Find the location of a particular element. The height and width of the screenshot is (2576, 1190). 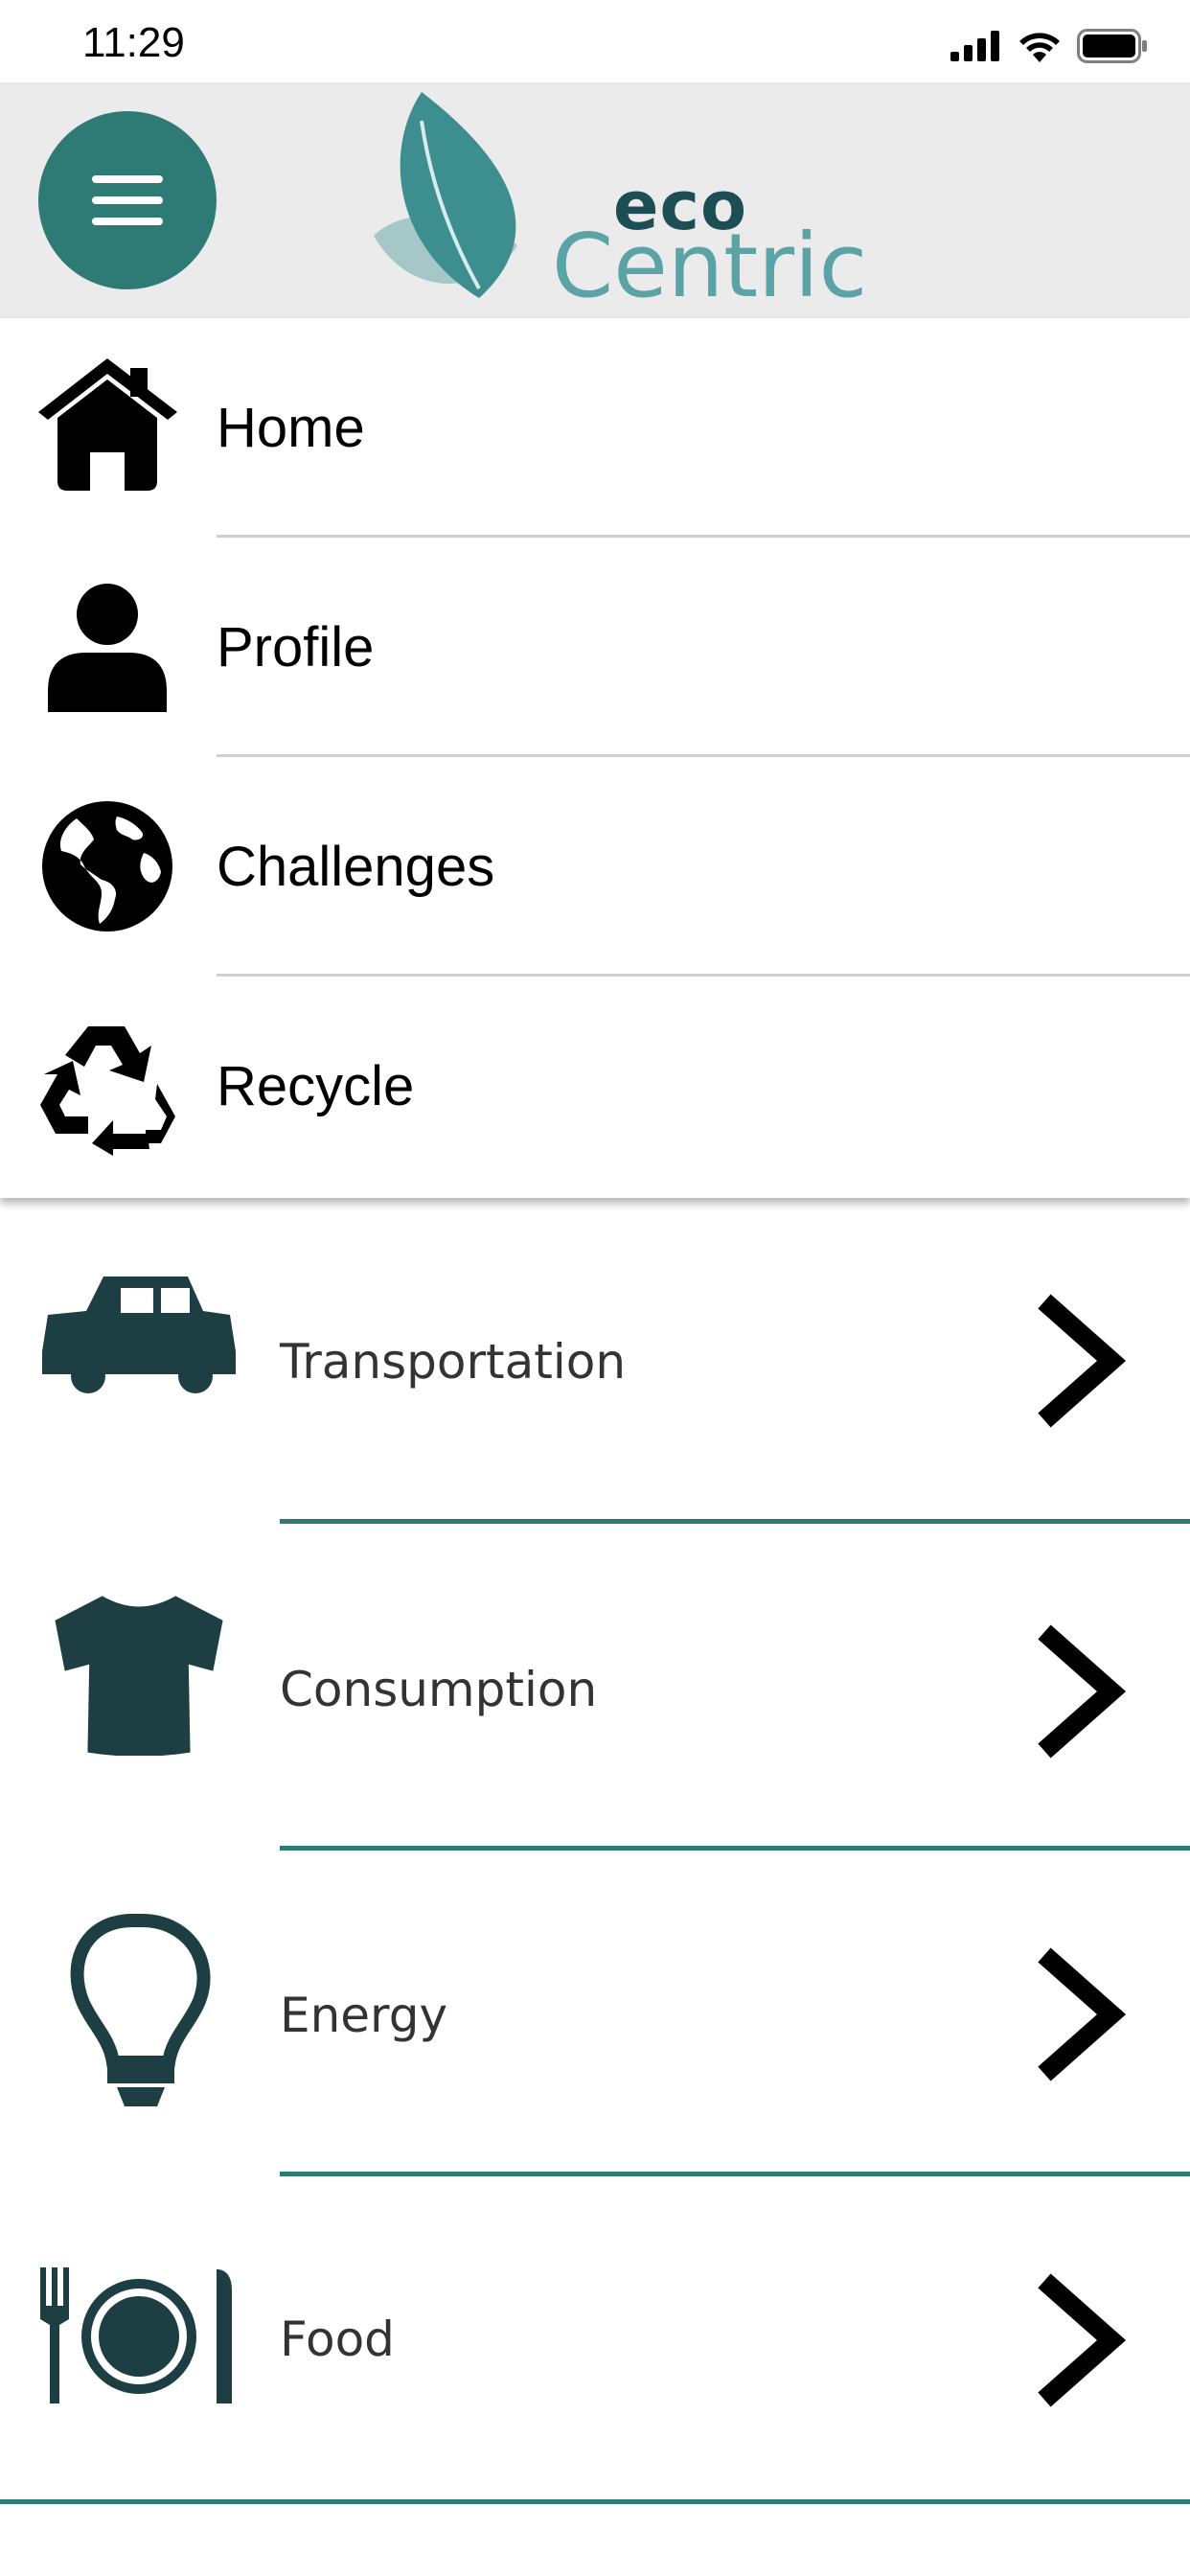

hamburger-menu-icon is located at coordinates (128, 200).